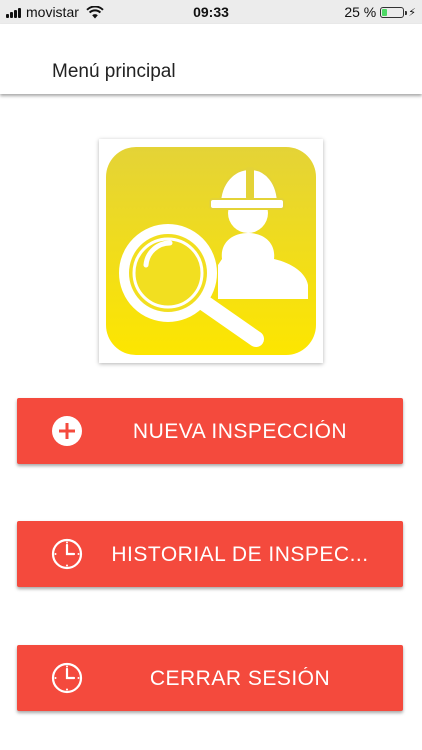 This screenshot has width=422, height=750. Describe the element at coordinates (360, 12) in the screenshot. I see `battery-percent: 25 %` at that location.